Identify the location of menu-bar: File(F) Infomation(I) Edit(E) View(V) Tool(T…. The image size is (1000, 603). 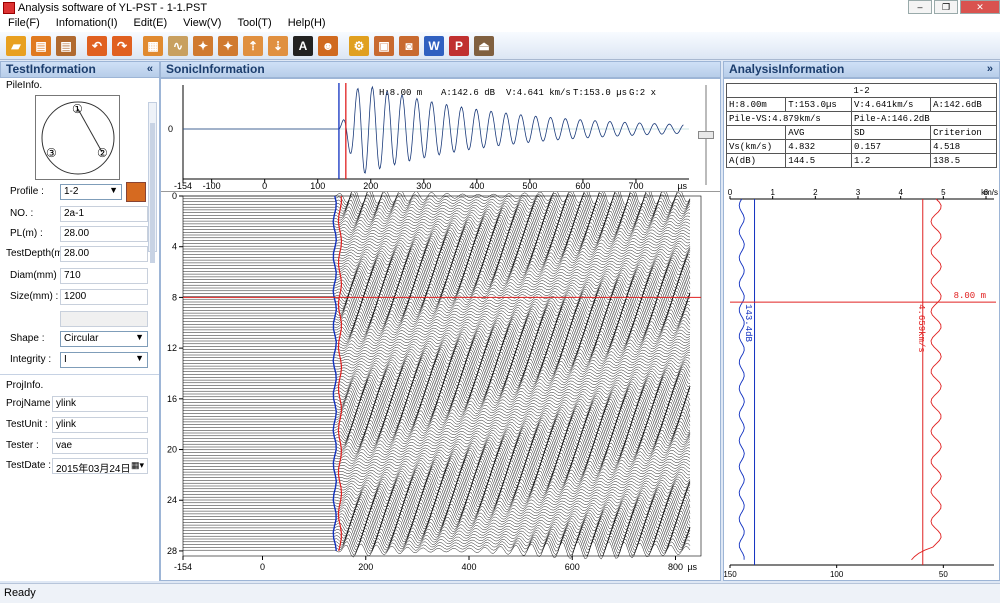
(500, 24).